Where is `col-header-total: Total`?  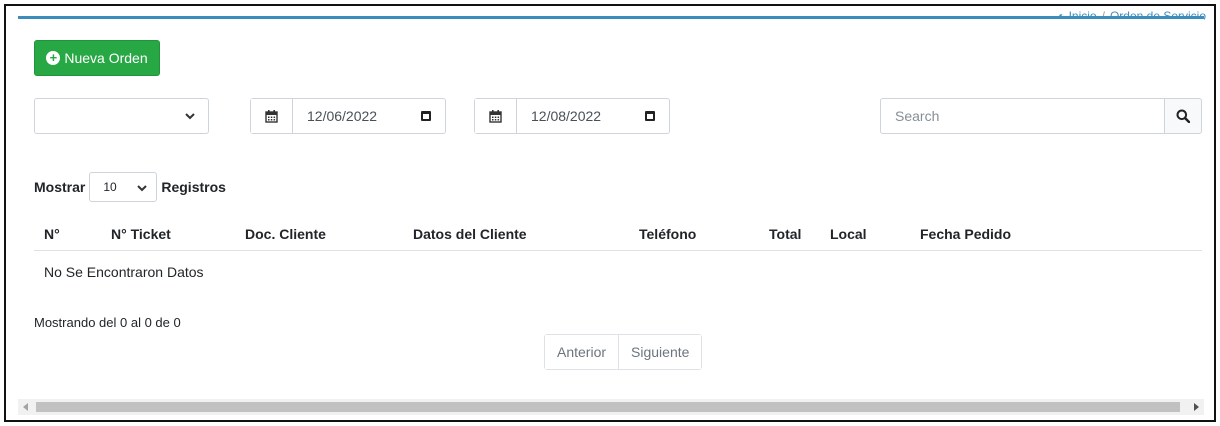 col-header-total: Total is located at coordinates (789, 234).